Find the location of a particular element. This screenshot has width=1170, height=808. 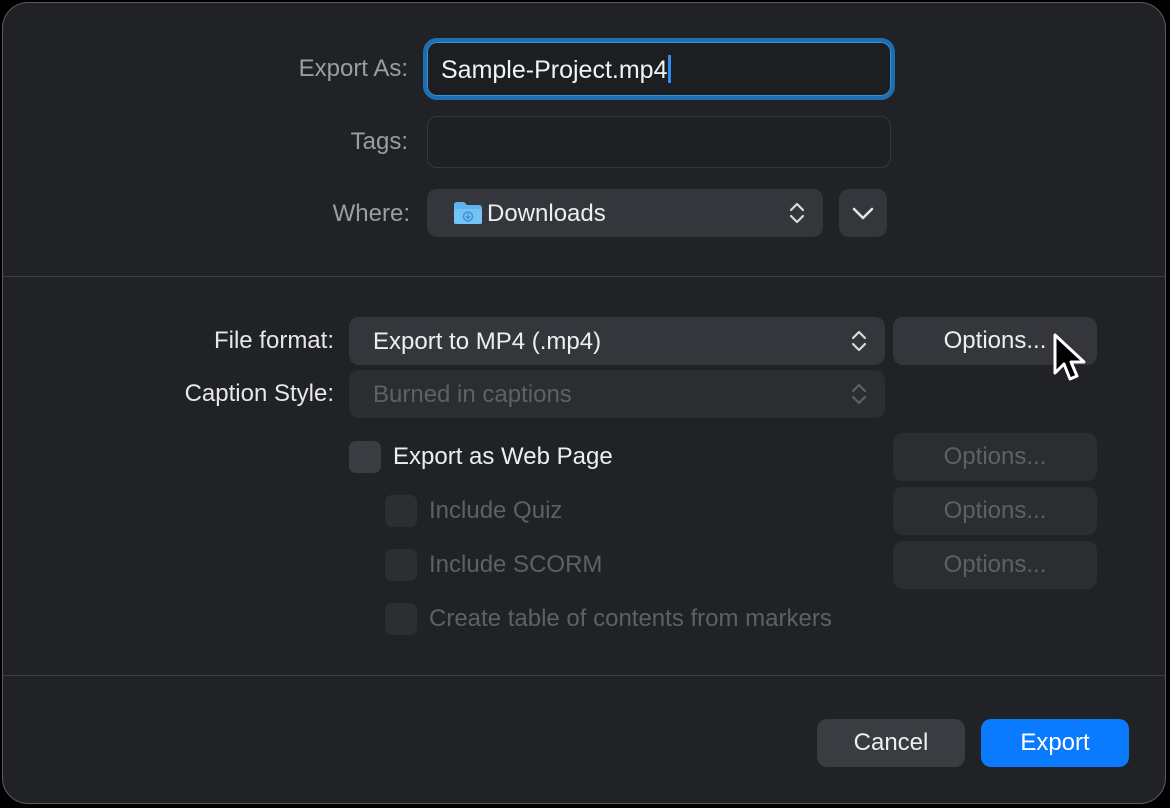

tags-label: Tags: is located at coordinates (379, 141).